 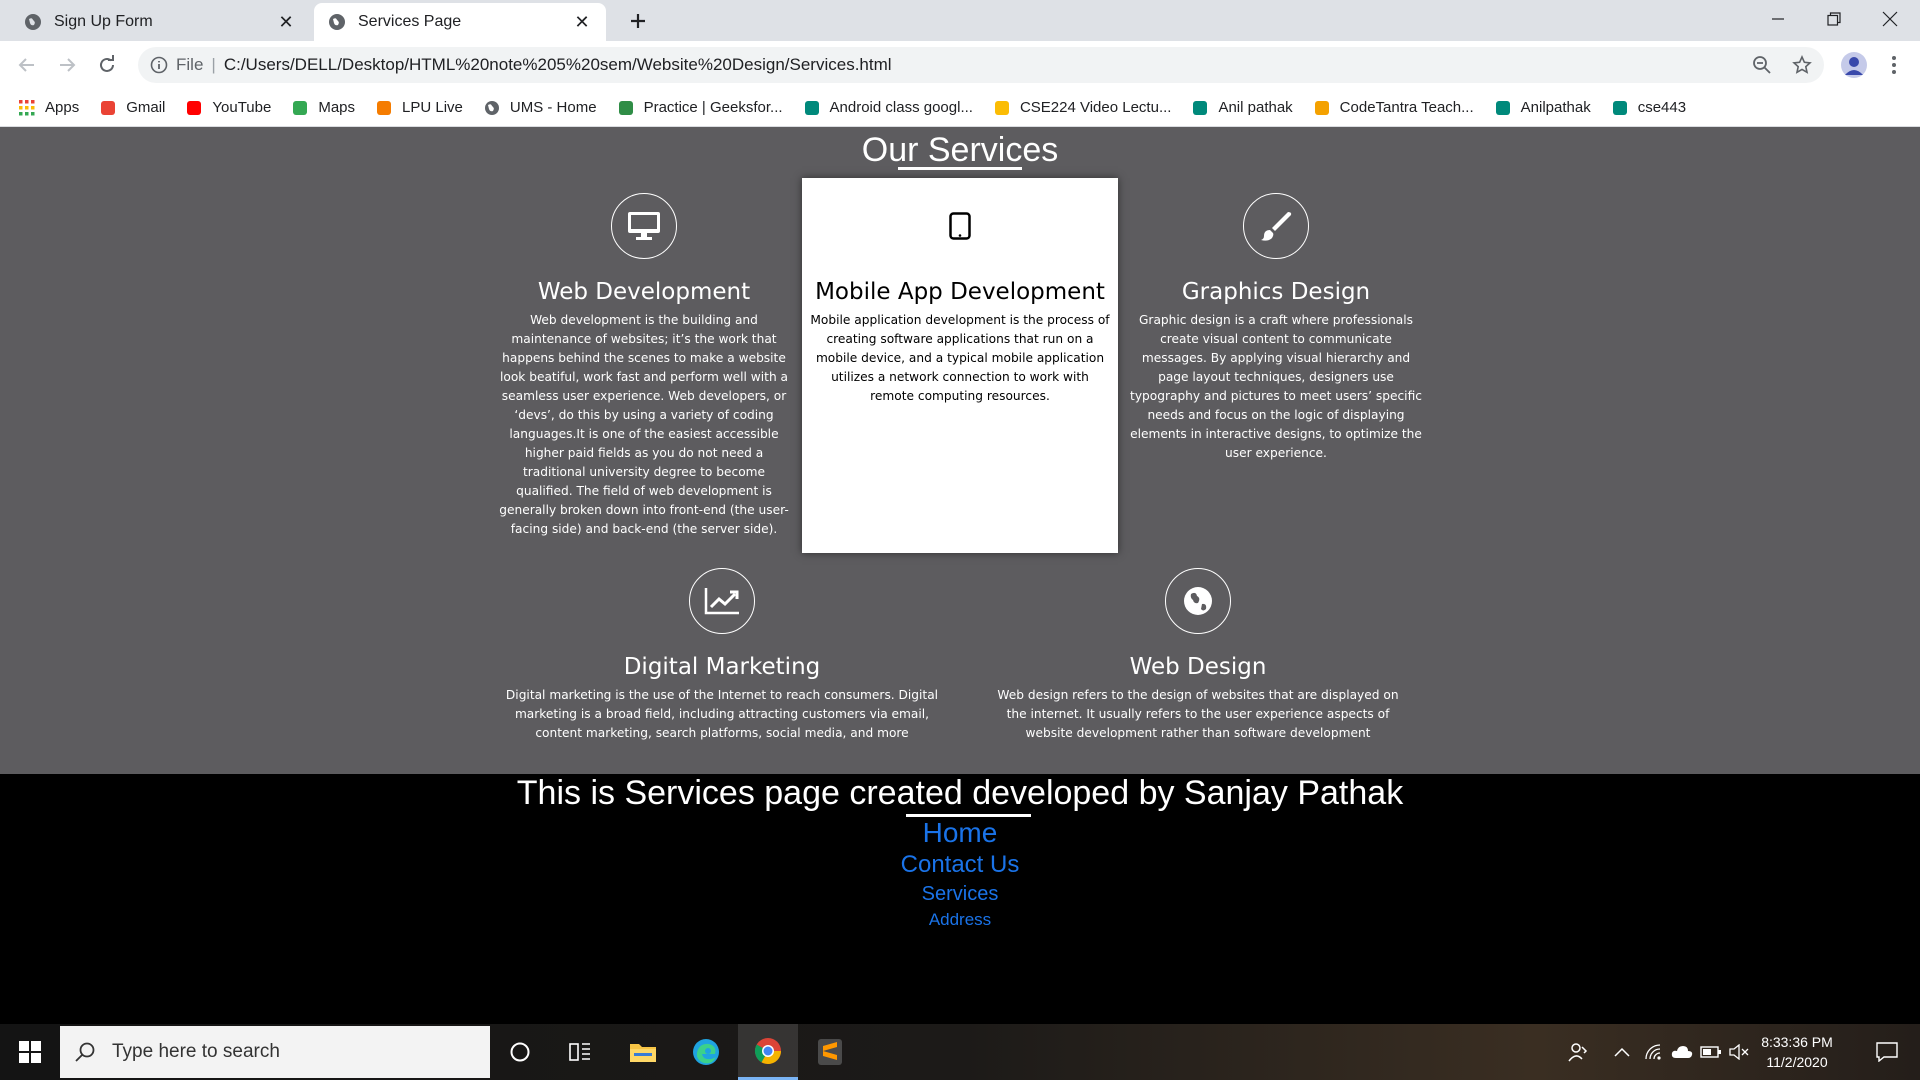 I want to click on tab-title: Sign Up Form, so click(x=103, y=21).